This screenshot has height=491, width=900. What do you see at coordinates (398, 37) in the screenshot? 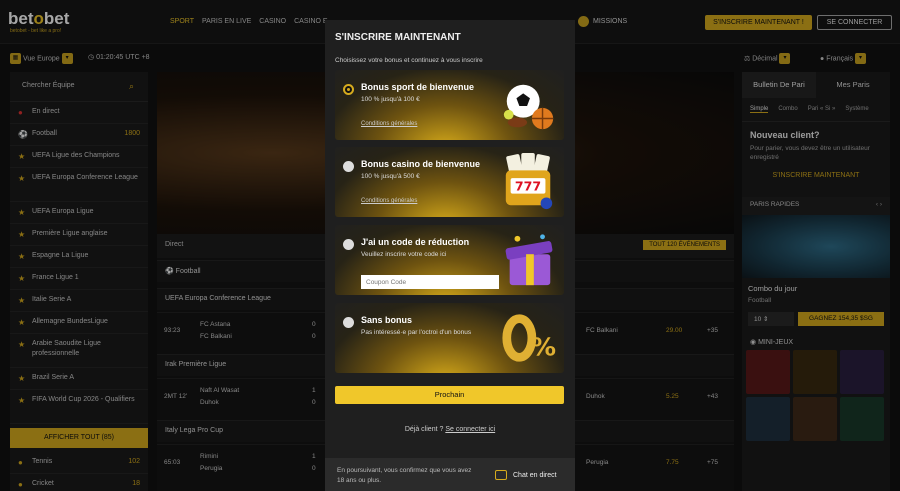
I see `modal-title: S'INSCRIRE MAINTENANT` at bounding box center [398, 37].